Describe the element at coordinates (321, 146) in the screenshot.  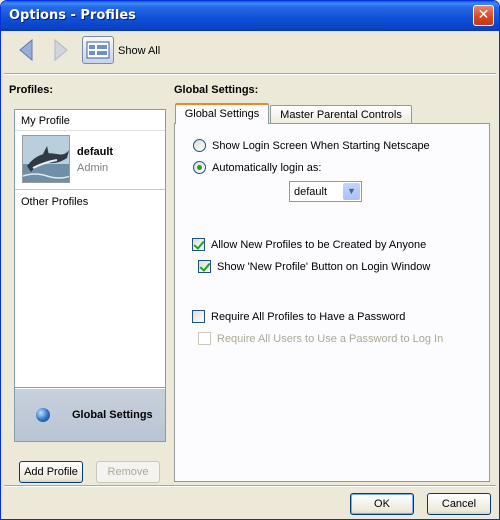
I see `show-login-label: Show Login Screen When Starting Netscape` at that location.